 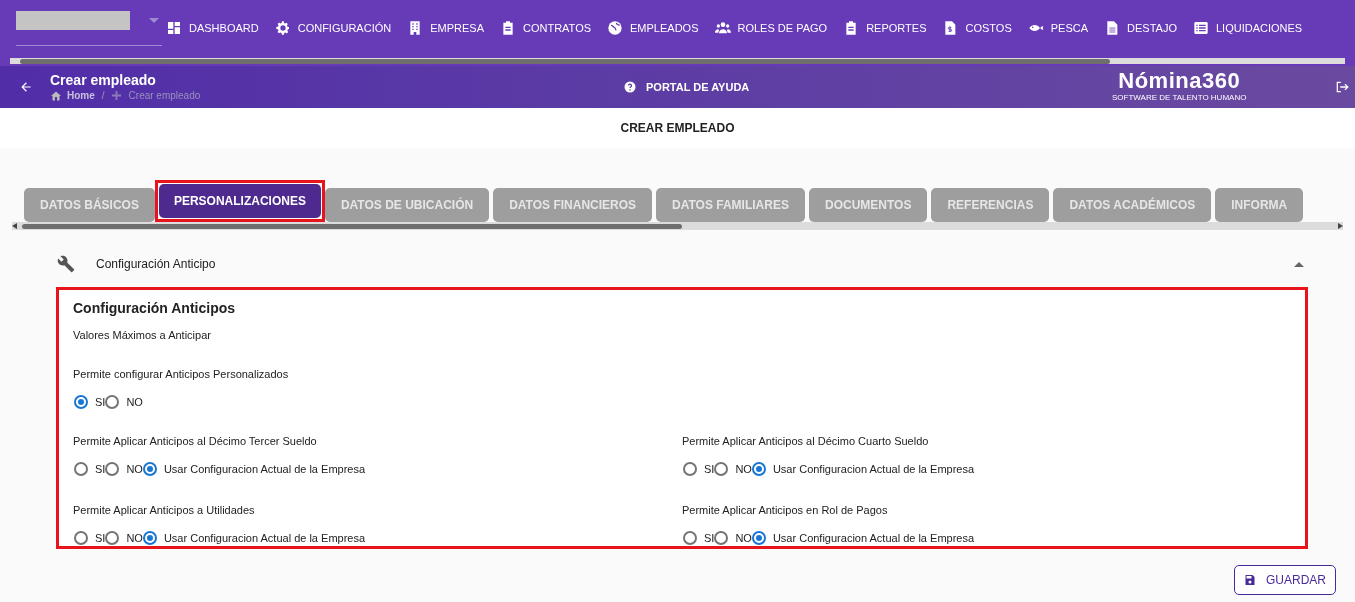 What do you see at coordinates (682, 264) in the screenshot?
I see `accordion-header: Configuración Anticipo` at bounding box center [682, 264].